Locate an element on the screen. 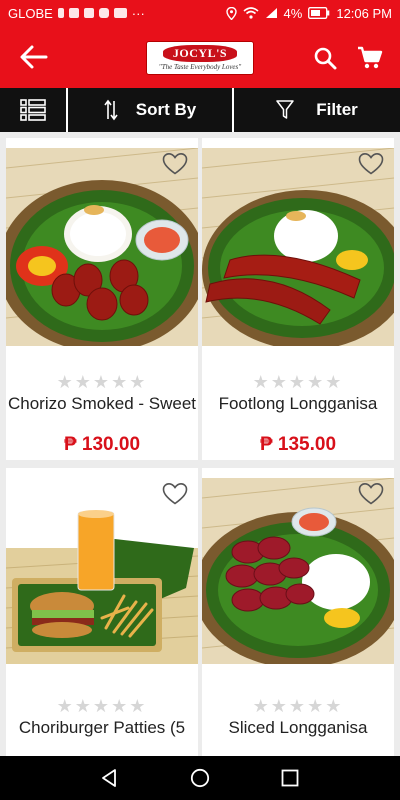  instagram-icon is located at coordinates (103, 13).